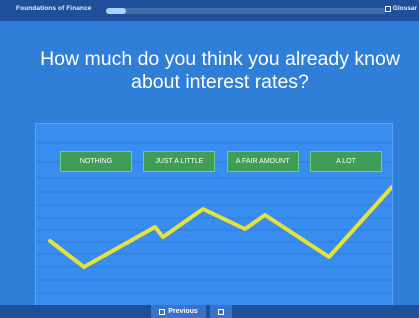  I want to click on glossary-button: Glossar, so click(400, 8).